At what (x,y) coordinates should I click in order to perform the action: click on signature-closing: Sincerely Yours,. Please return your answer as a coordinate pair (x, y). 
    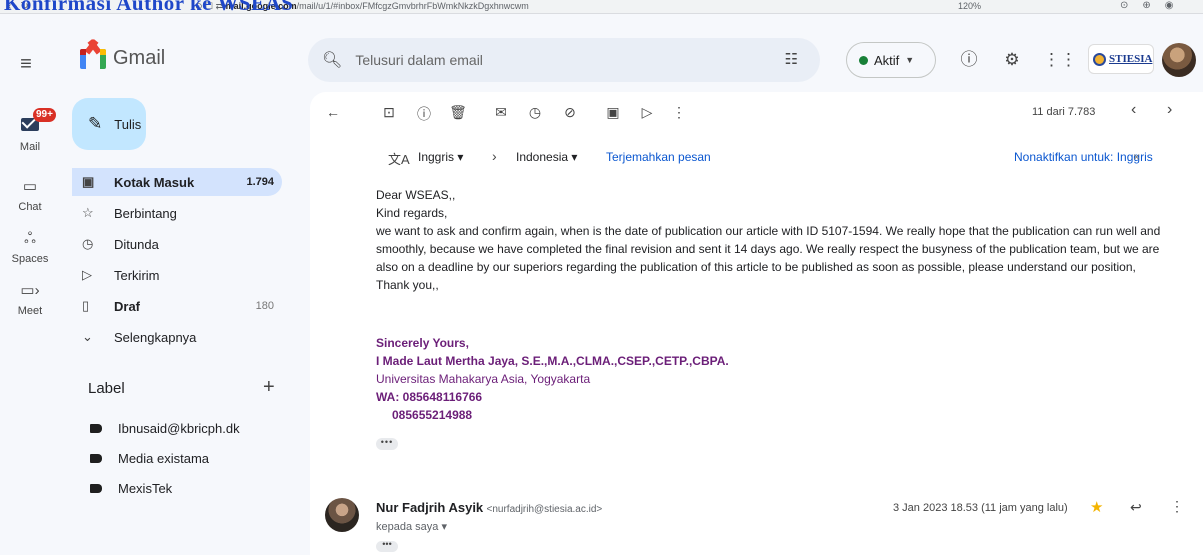
    Looking at the image, I should click on (422, 343).